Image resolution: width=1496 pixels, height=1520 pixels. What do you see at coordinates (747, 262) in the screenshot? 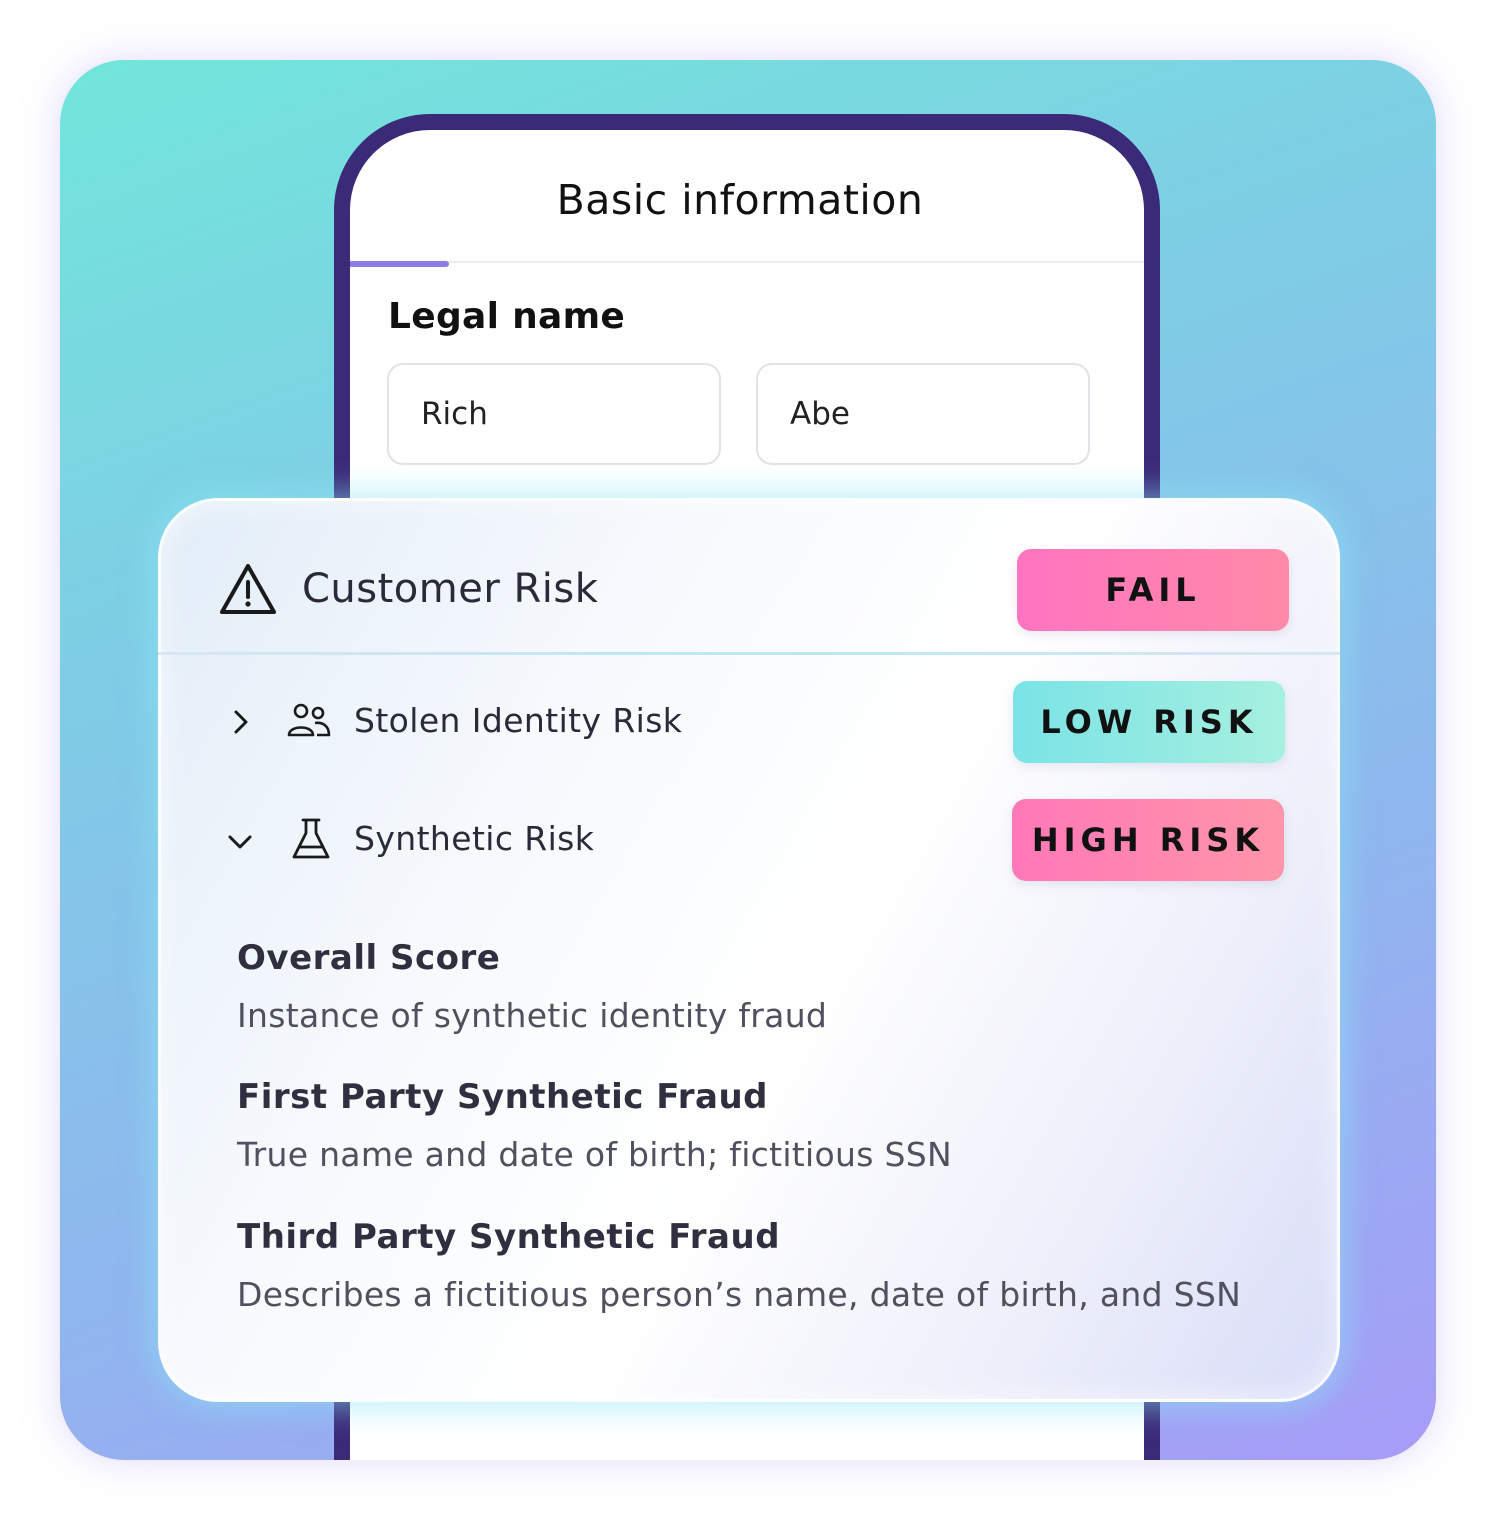
I see `header-divider` at bounding box center [747, 262].